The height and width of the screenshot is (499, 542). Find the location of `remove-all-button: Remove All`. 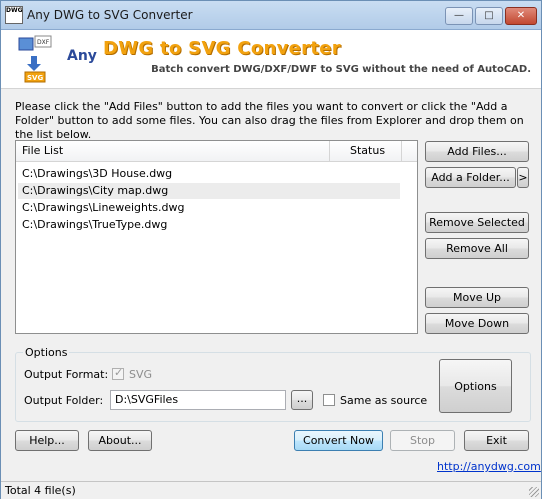

remove-all-button: Remove All is located at coordinates (477, 248).